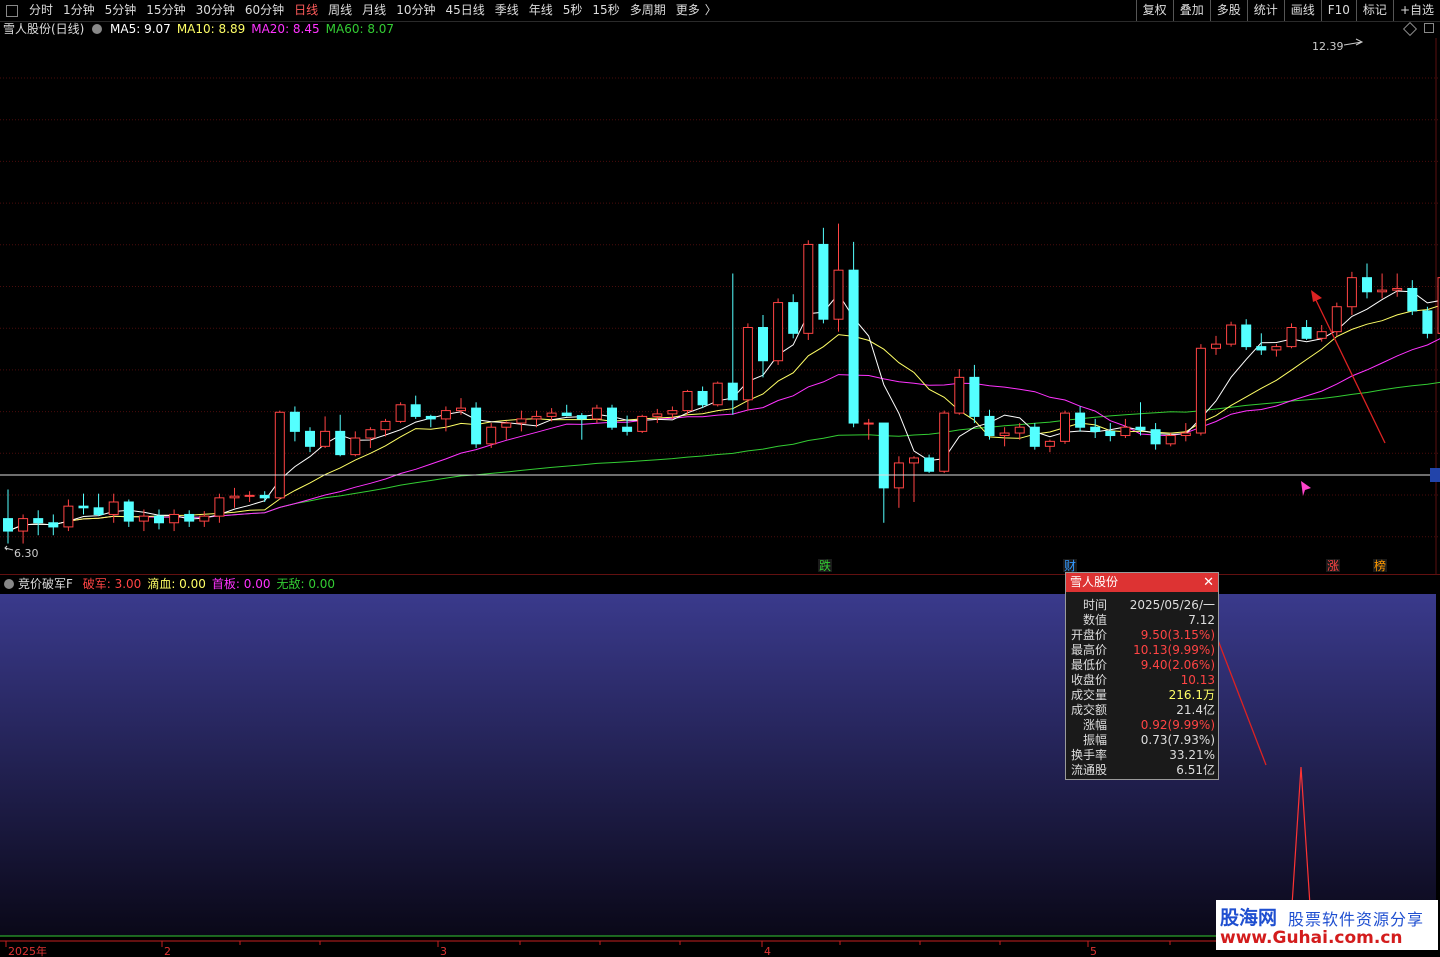 The image size is (1440, 957). Describe the element at coordinates (215, 10) in the screenshot. I see `period-tab: 30分钟` at that location.